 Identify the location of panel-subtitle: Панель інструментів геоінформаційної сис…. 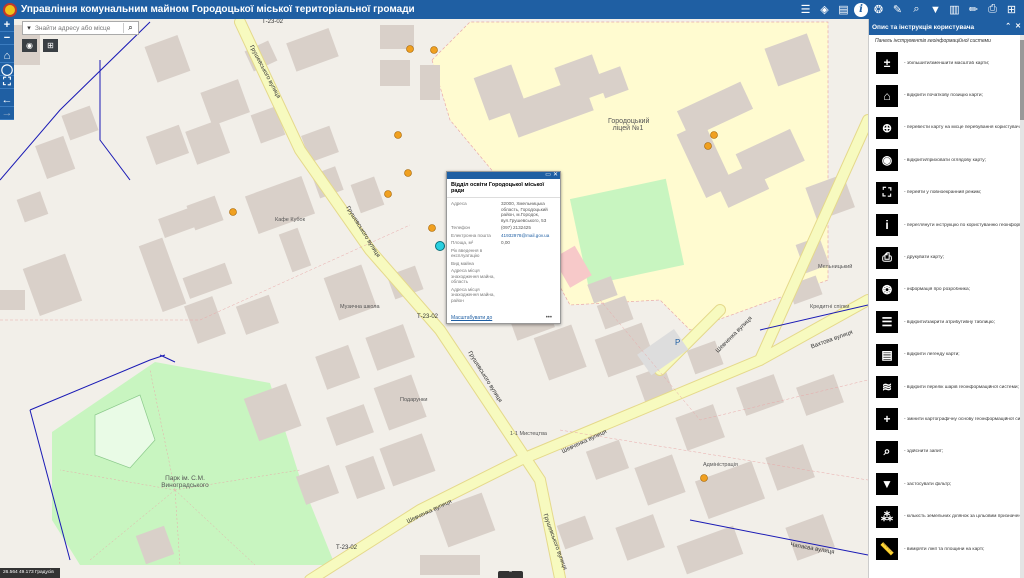
(933, 41).